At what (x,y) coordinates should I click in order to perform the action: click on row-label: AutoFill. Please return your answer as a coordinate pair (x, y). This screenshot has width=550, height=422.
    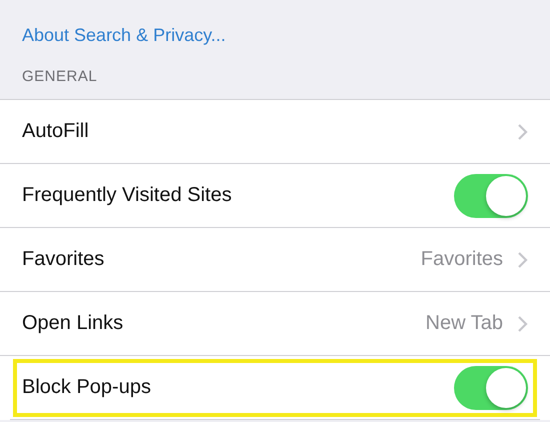
    Looking at the image, I should click on (56, 131).